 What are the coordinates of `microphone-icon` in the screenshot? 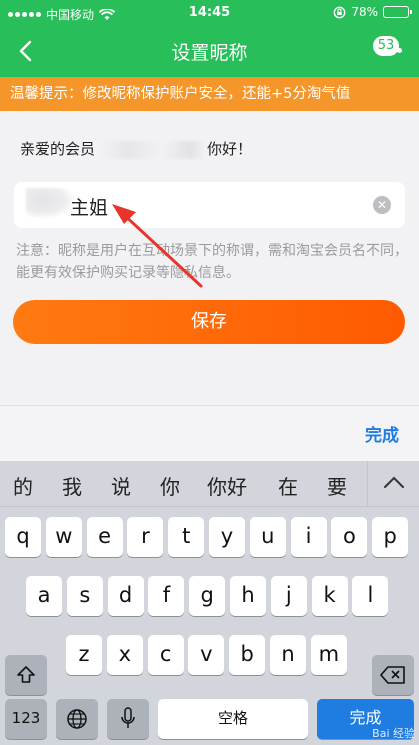 It's located at (128, 717).